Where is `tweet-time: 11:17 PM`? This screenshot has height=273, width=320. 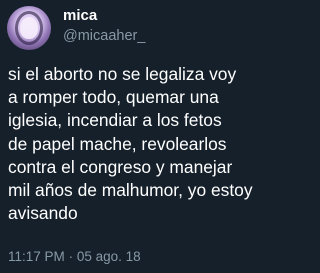 tweet-time: 11:17 PM is located at coordinates (36, 256).